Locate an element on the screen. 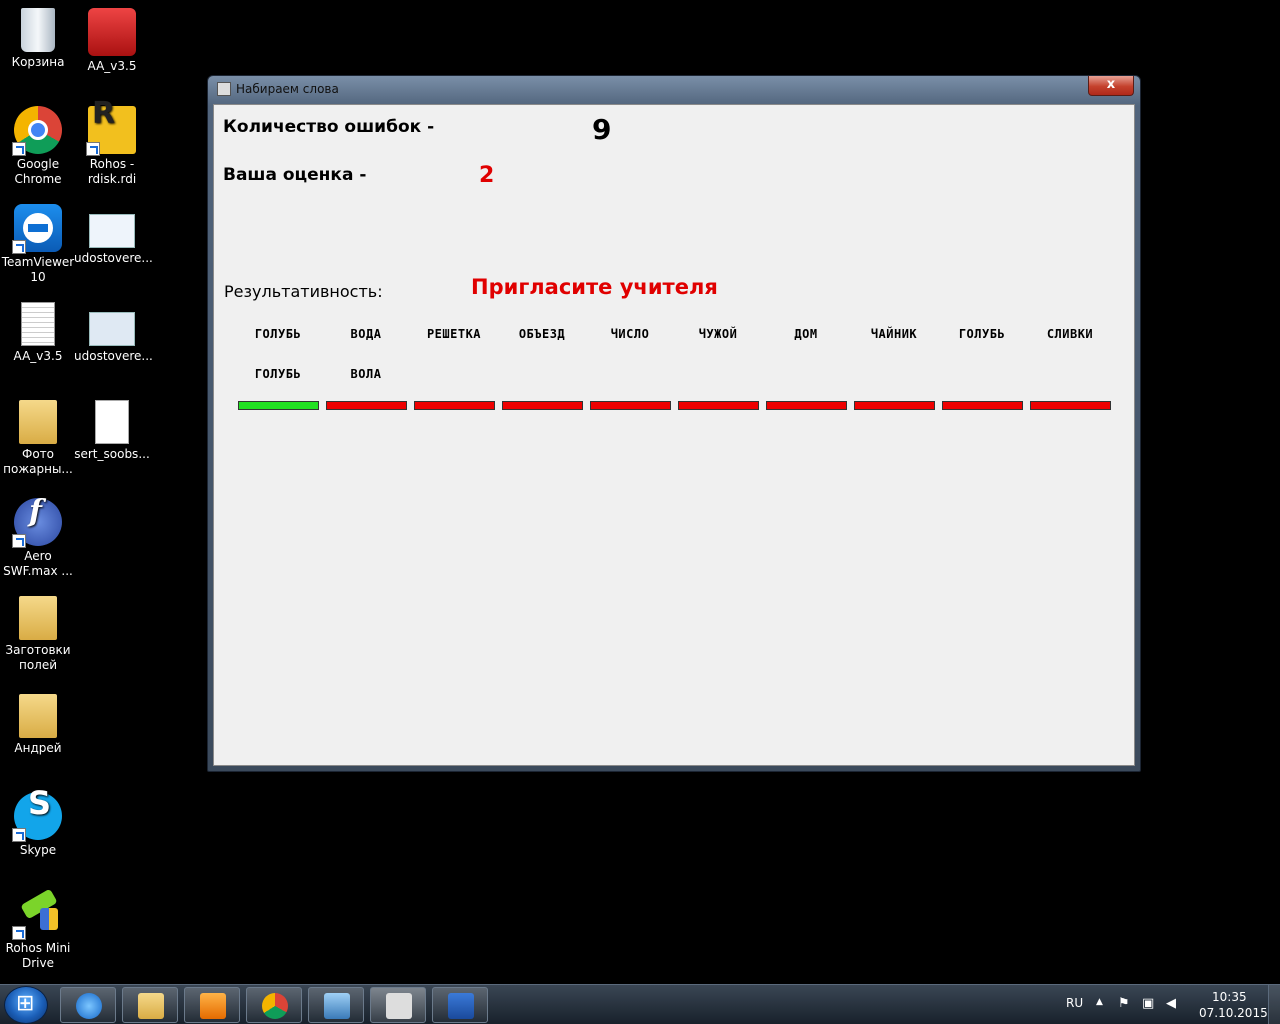  skype-shortcut: S Skype is located at coordinates (38, 822).